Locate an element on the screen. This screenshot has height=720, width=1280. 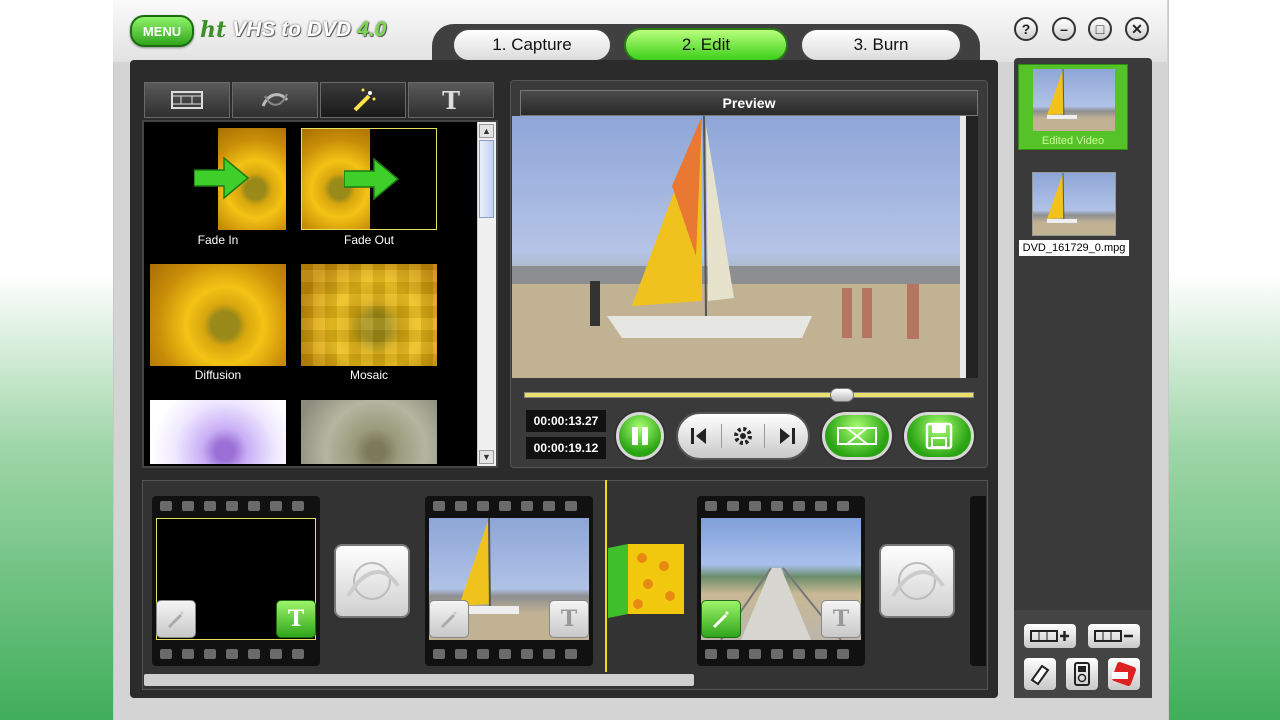
frame-control-group is located at coordinates (743, 436).